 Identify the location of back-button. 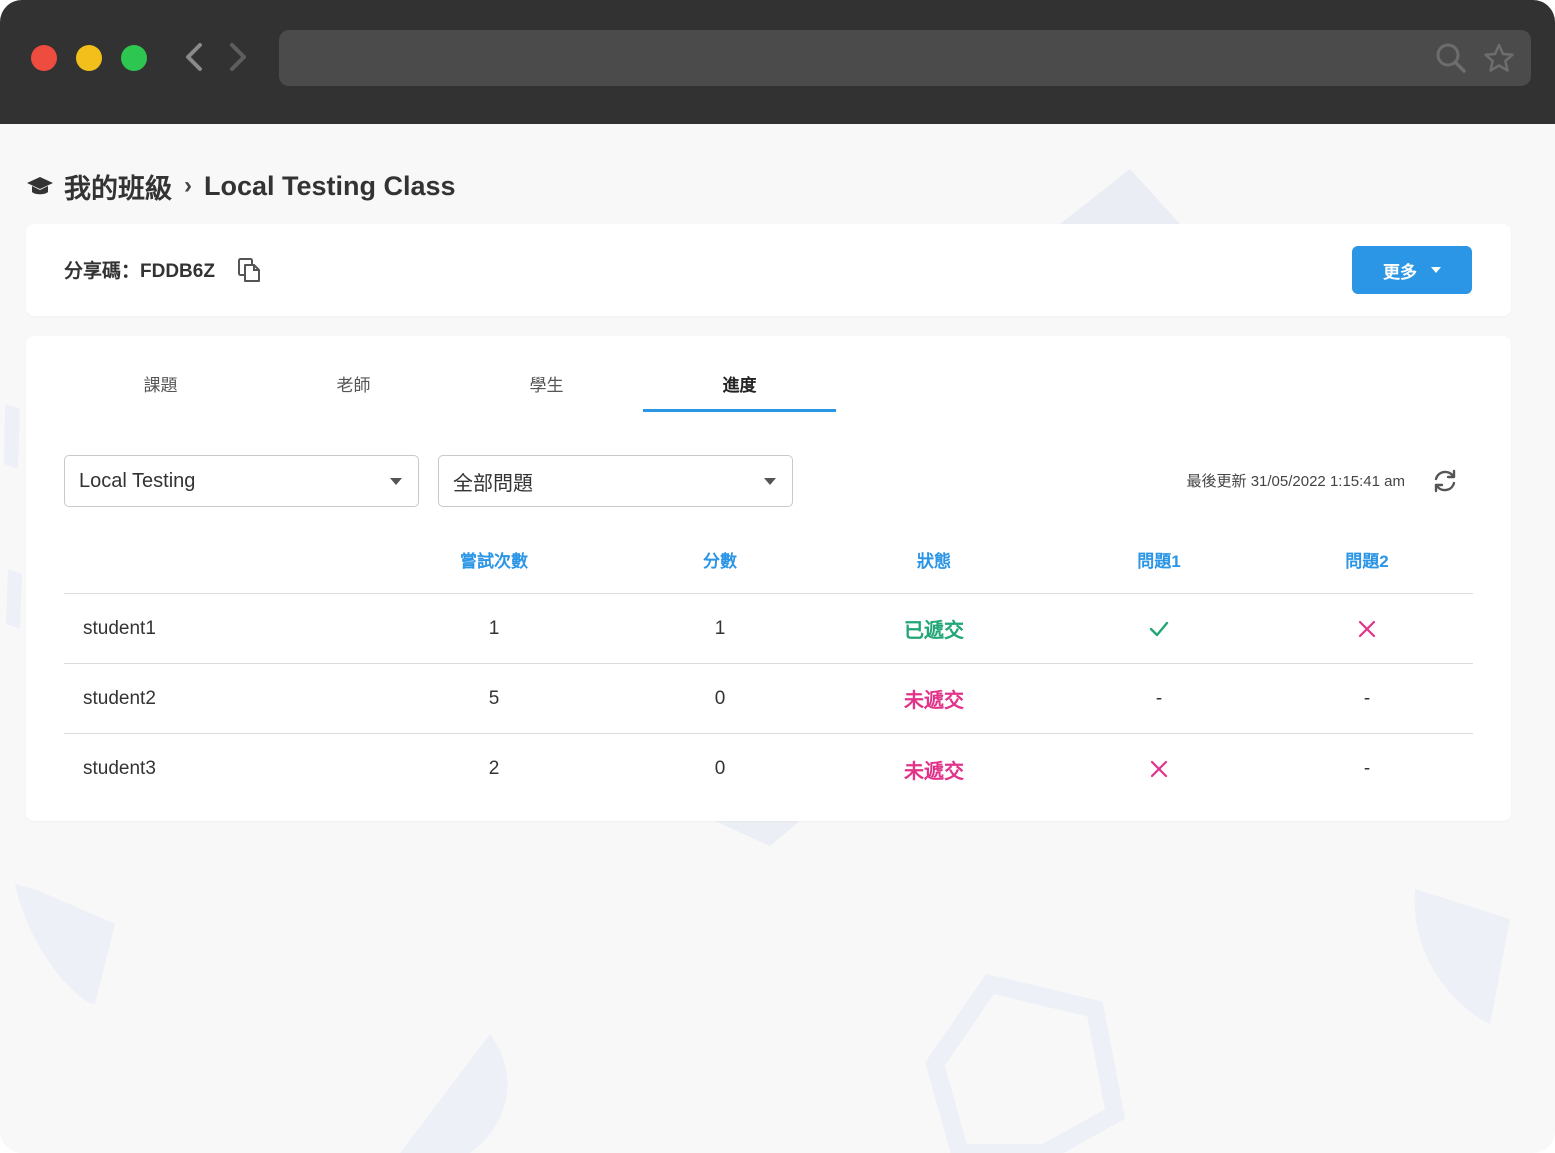
(194, 57).